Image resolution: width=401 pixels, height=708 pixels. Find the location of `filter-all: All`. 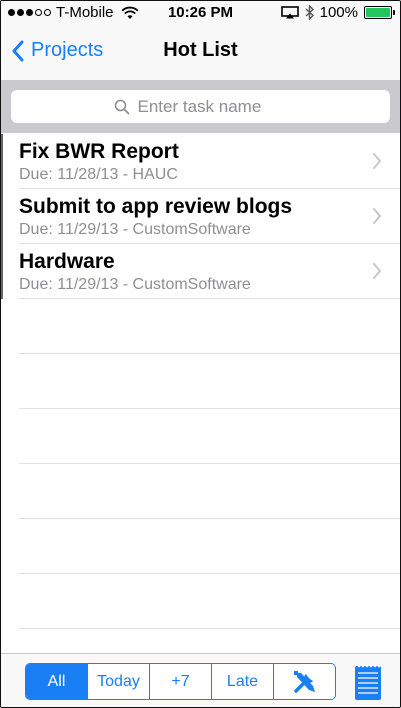

filter-all: All is located at coordinates (57, 681).